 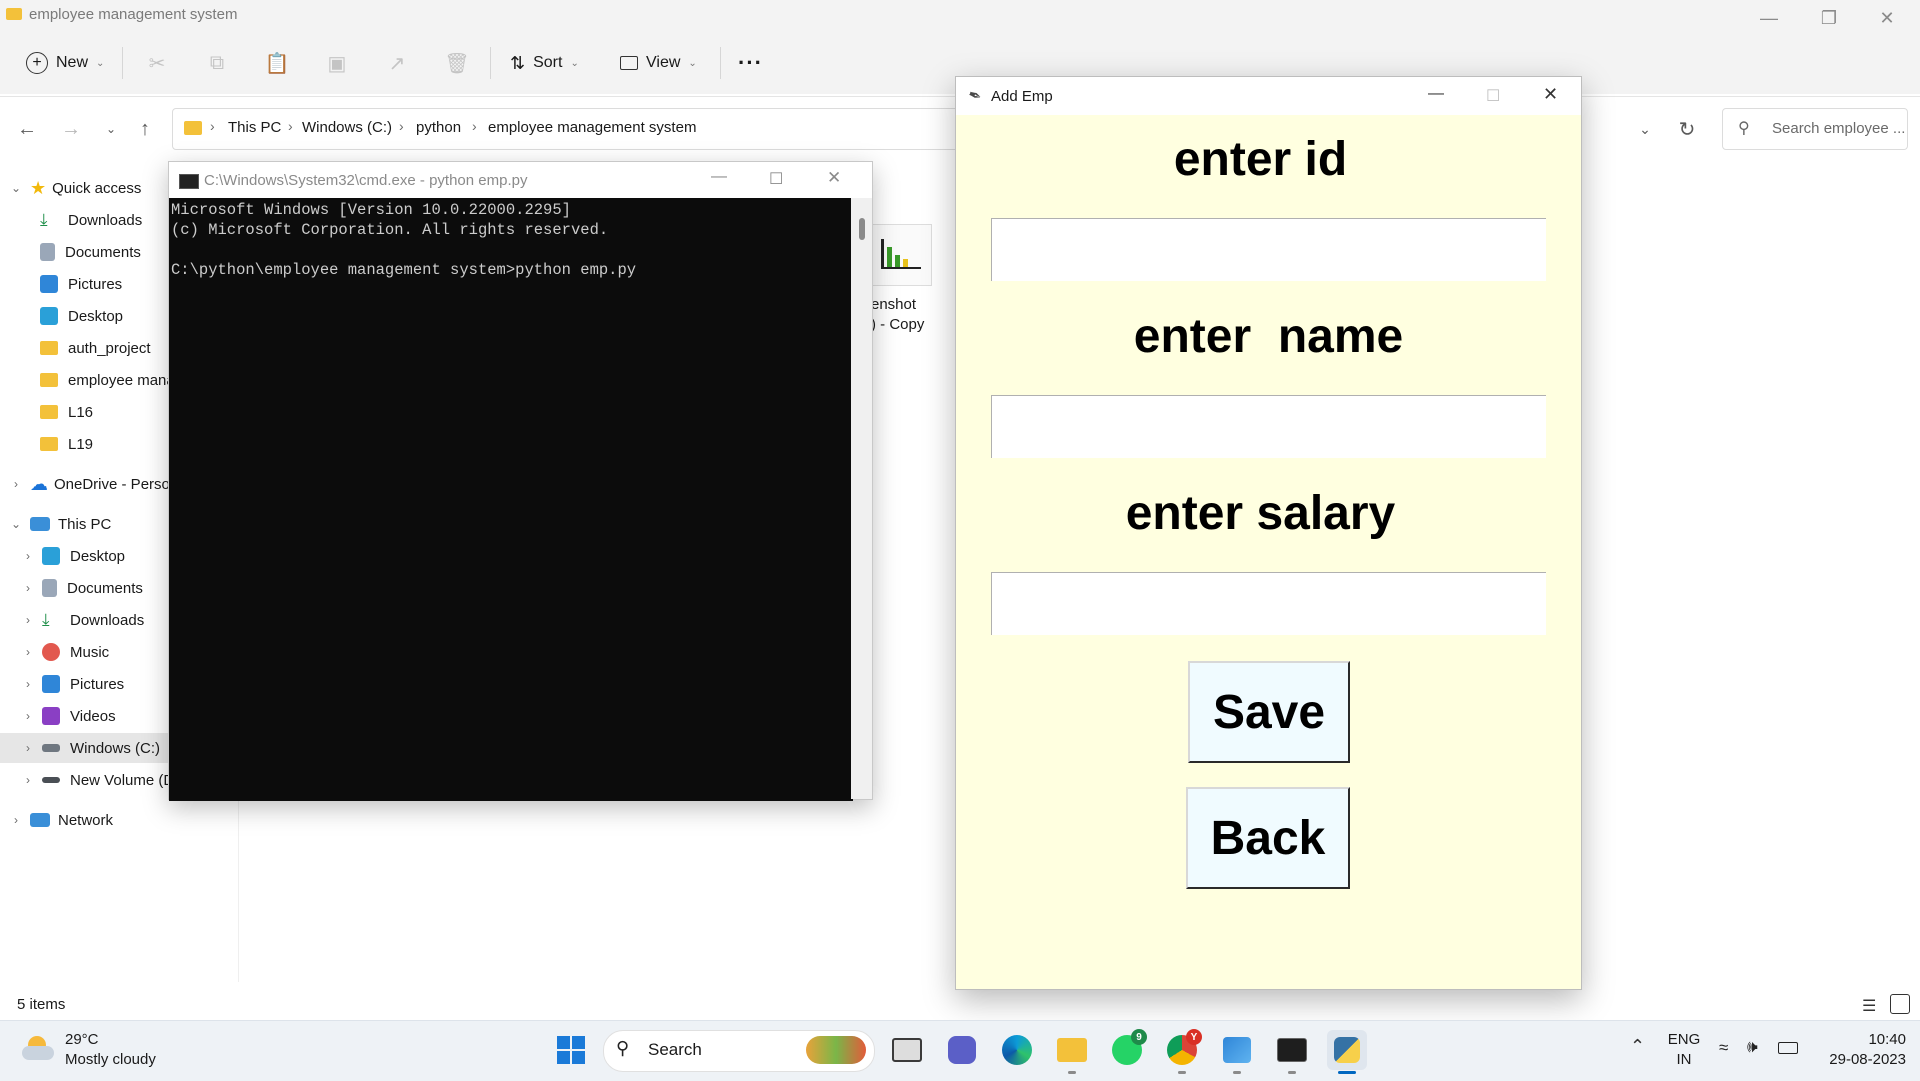 What do you see at coordinates (1268, 249) in the screenshot?
I see `id-input` at bounding box center [1268, 249].